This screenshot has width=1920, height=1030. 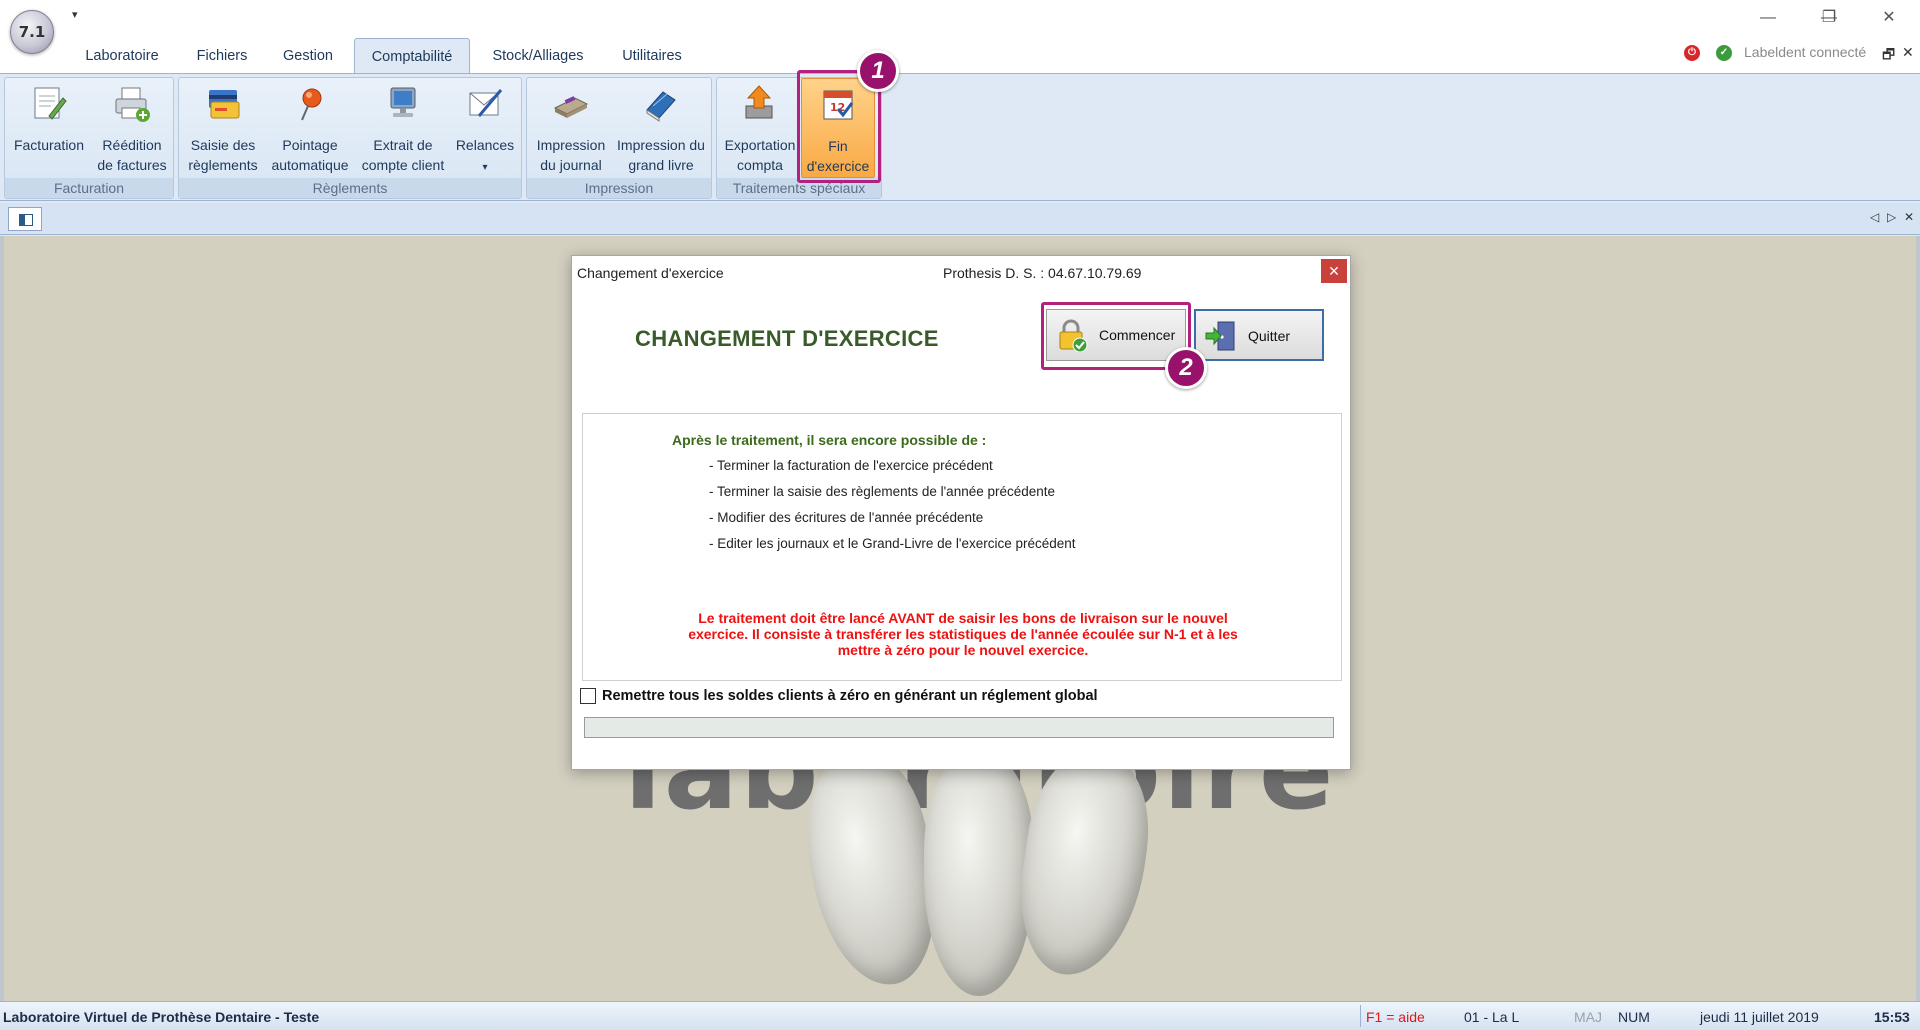 What do you see at coordinates (403, 128) in the screenshot?
I see `extrait-compte-client-button: Extrait de compte client` at bounding box center [403, 128].